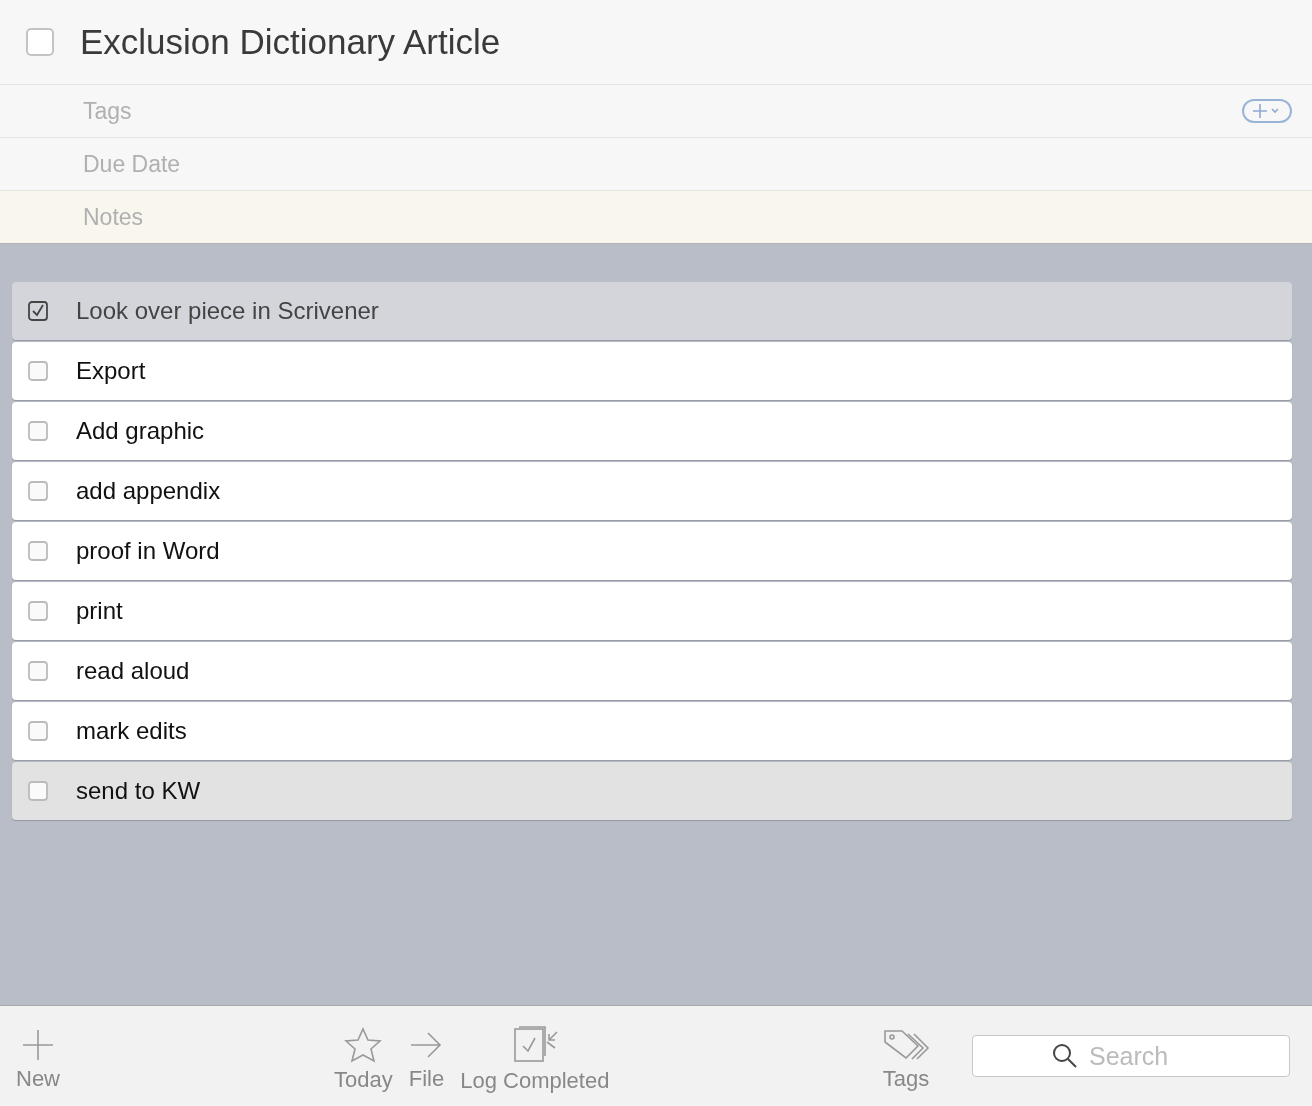 This screenshot has width=1312, height=1106. What do you see at coordinates (38, 1045) in the screenshot?
I see `plus-icon` at bounding box center [38, 1045].